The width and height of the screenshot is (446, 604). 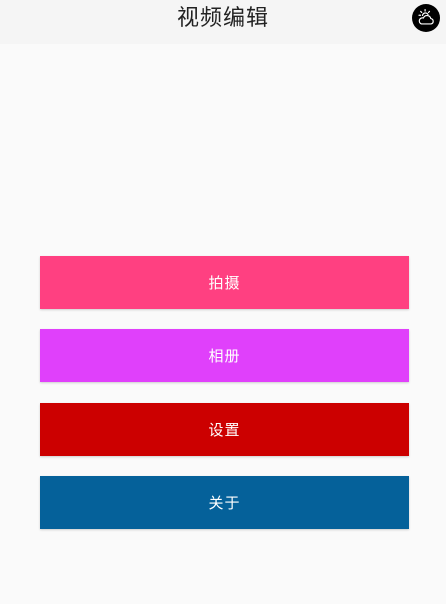 I want to click on shoot-button: 拍摄, so click(x=224, y=282).